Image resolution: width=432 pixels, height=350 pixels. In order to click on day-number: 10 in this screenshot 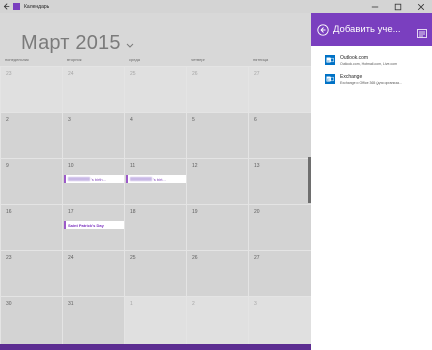, I will do `click(71, 166)`.